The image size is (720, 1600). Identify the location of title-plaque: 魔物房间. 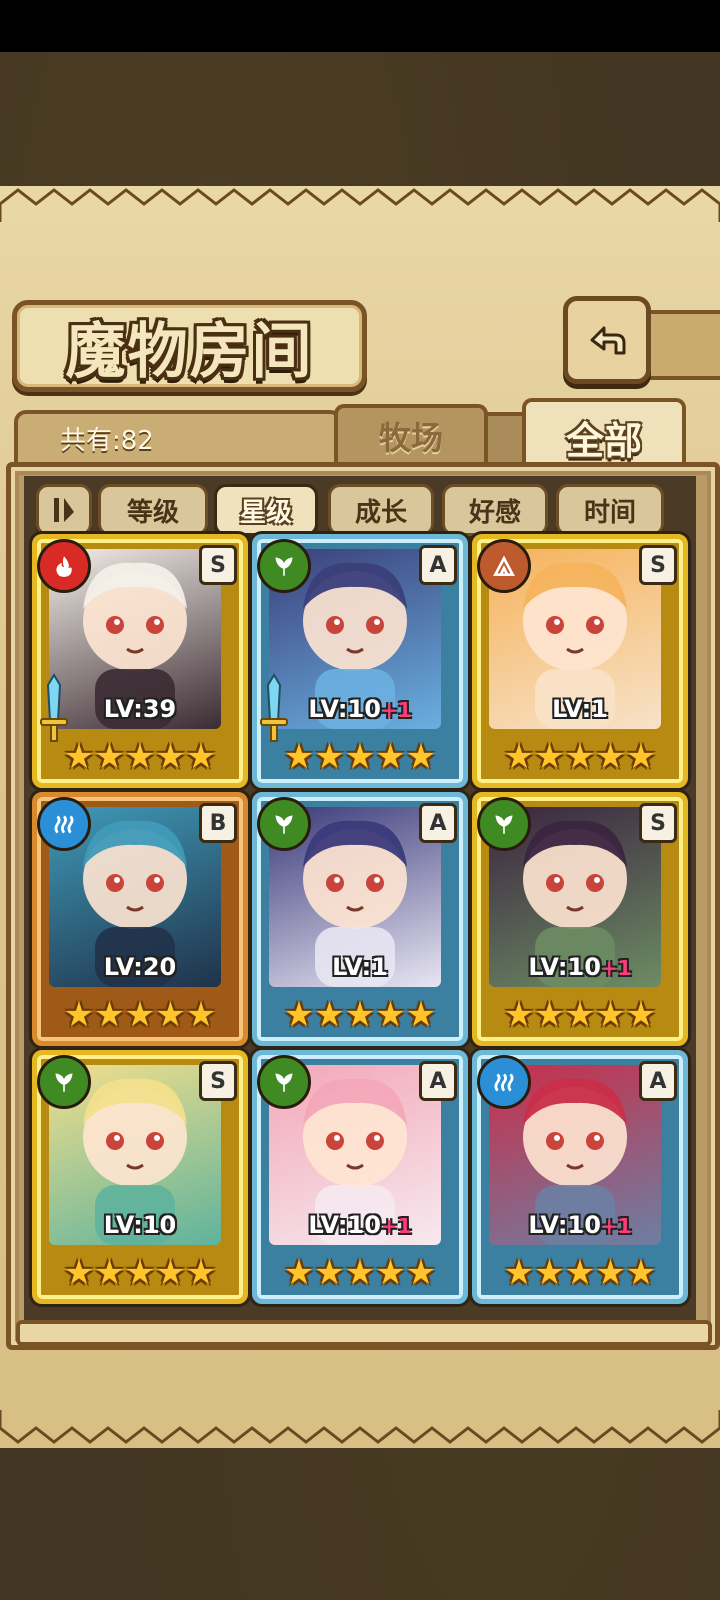
(189, 346).